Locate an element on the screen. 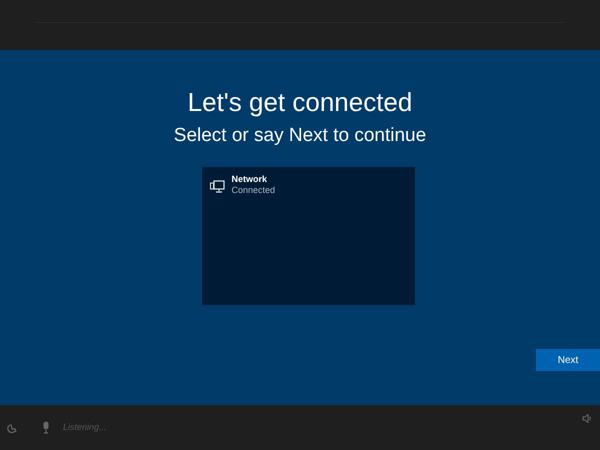  microphone-icon is located at coordinates (46, 427).